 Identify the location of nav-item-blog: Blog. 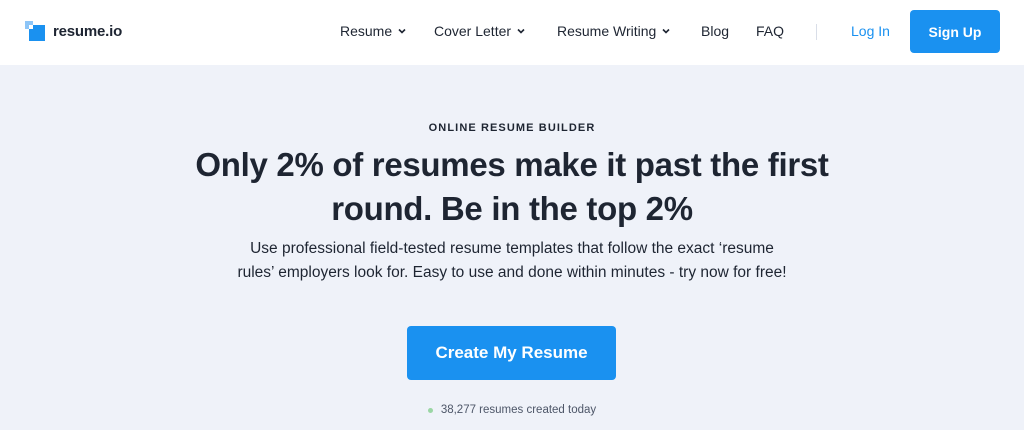
(715, 31).